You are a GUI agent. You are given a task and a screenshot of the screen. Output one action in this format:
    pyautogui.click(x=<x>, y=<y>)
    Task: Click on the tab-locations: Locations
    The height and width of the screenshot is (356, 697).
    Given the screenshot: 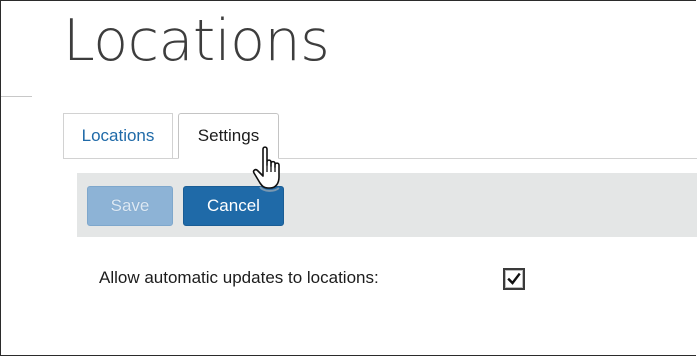 What is the action you would take?
    pyautogui.click(x=118, y=135)
    